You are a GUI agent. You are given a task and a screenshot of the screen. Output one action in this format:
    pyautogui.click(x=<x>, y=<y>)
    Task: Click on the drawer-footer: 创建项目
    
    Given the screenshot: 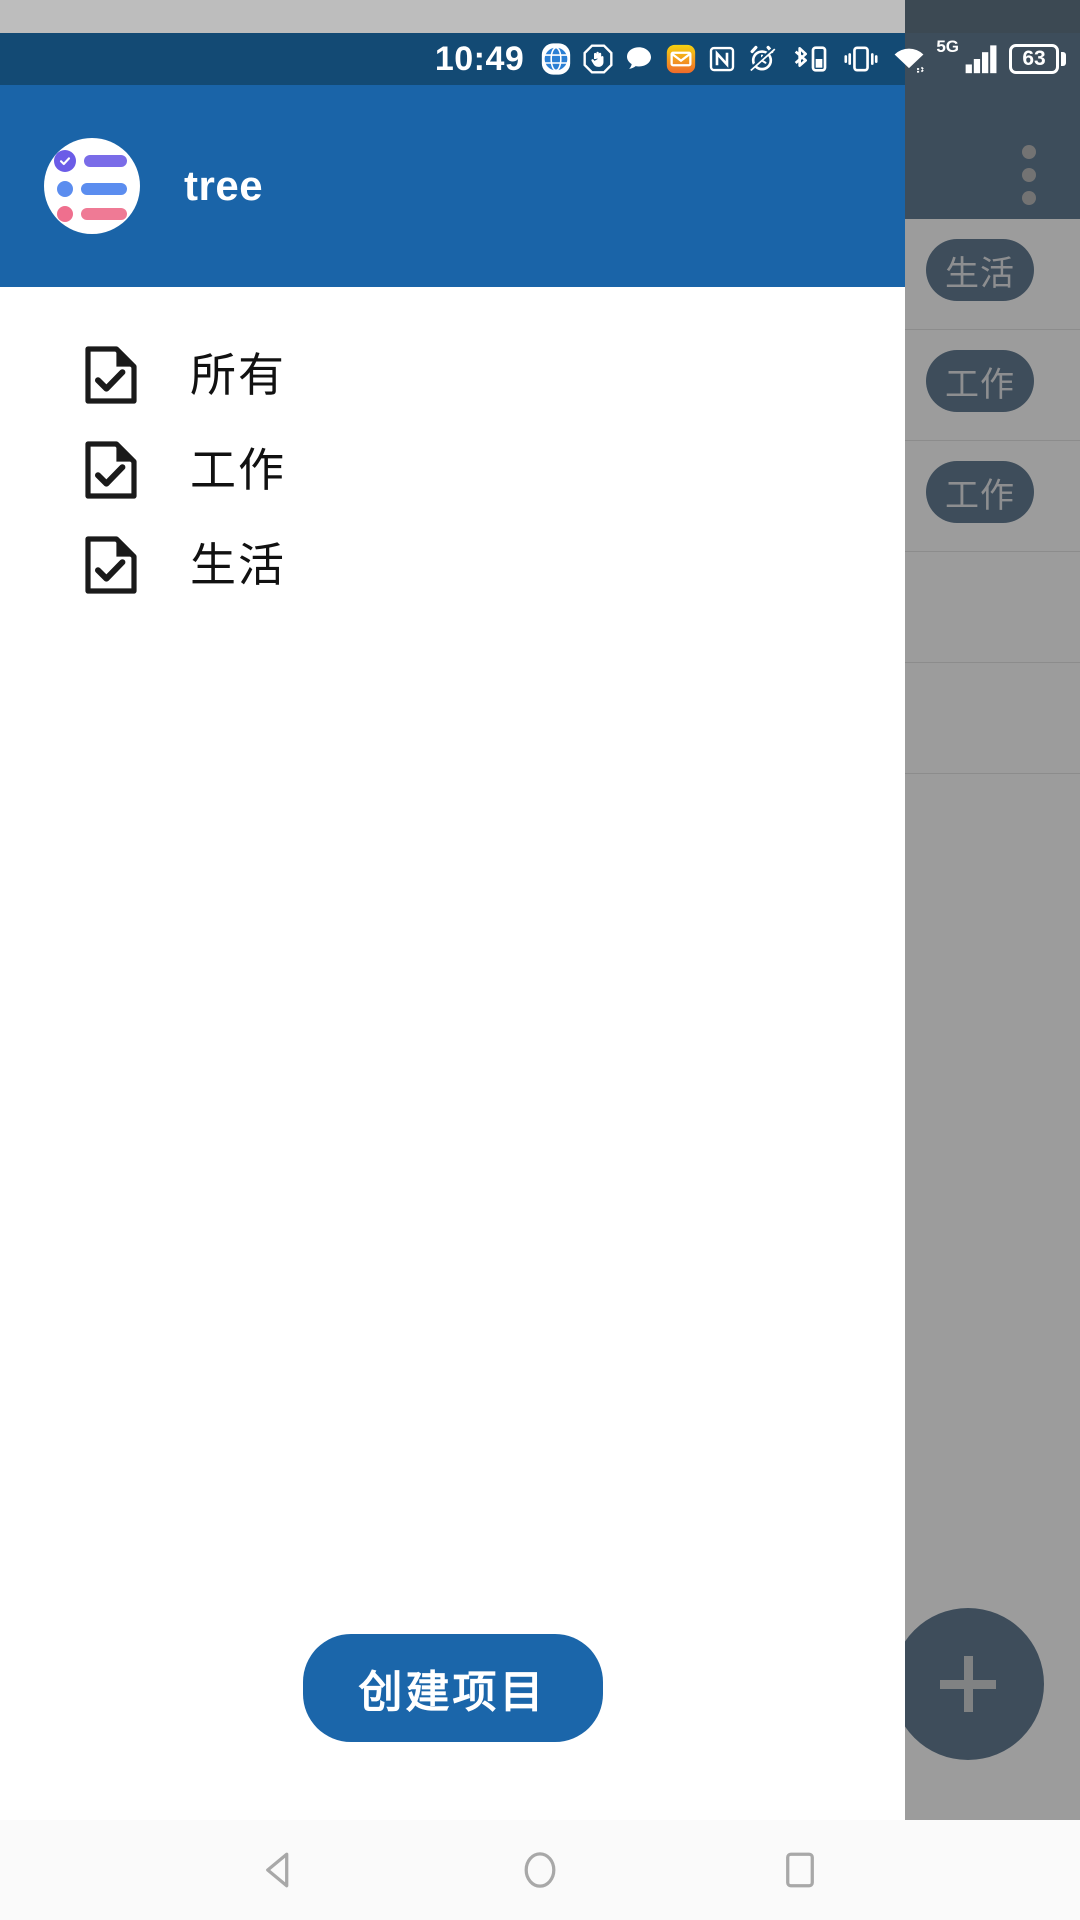 What is the action you would take?
    pyautogui.click(x=452, y=1727)
    